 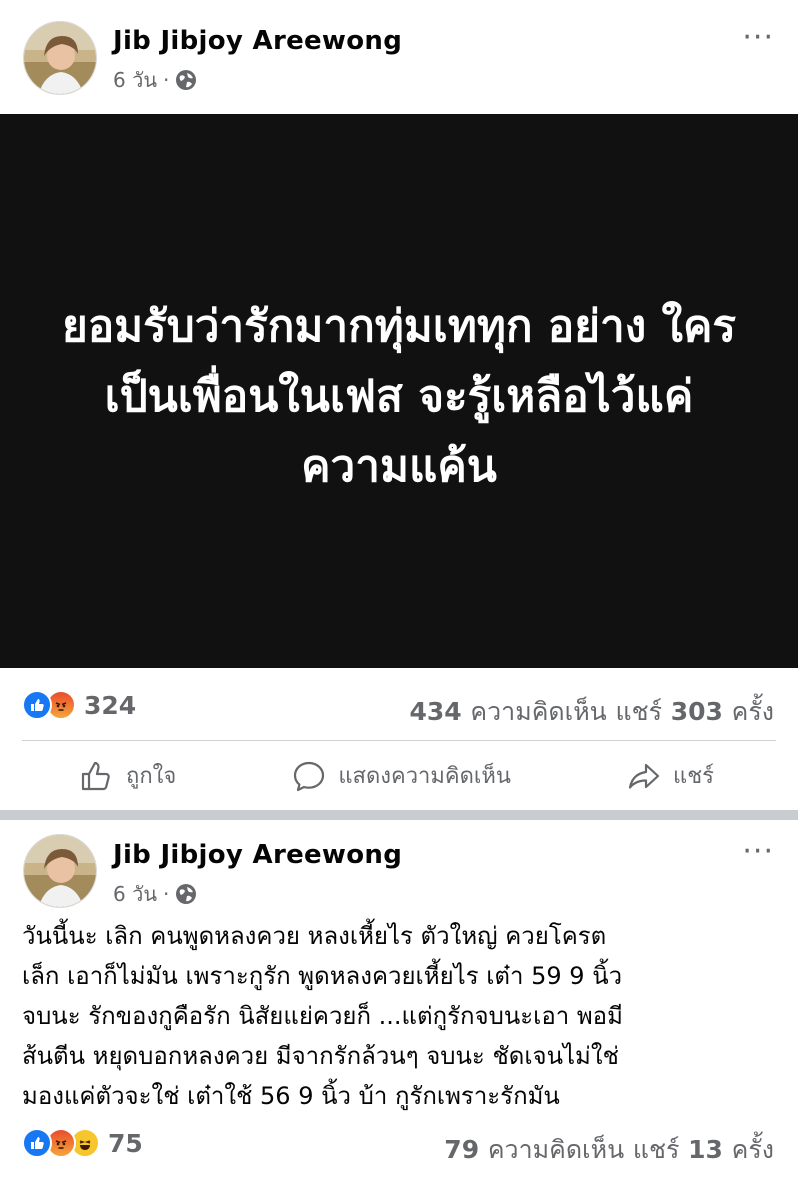 I want to click on comments-count: 79, so click(x=462, y=1149).